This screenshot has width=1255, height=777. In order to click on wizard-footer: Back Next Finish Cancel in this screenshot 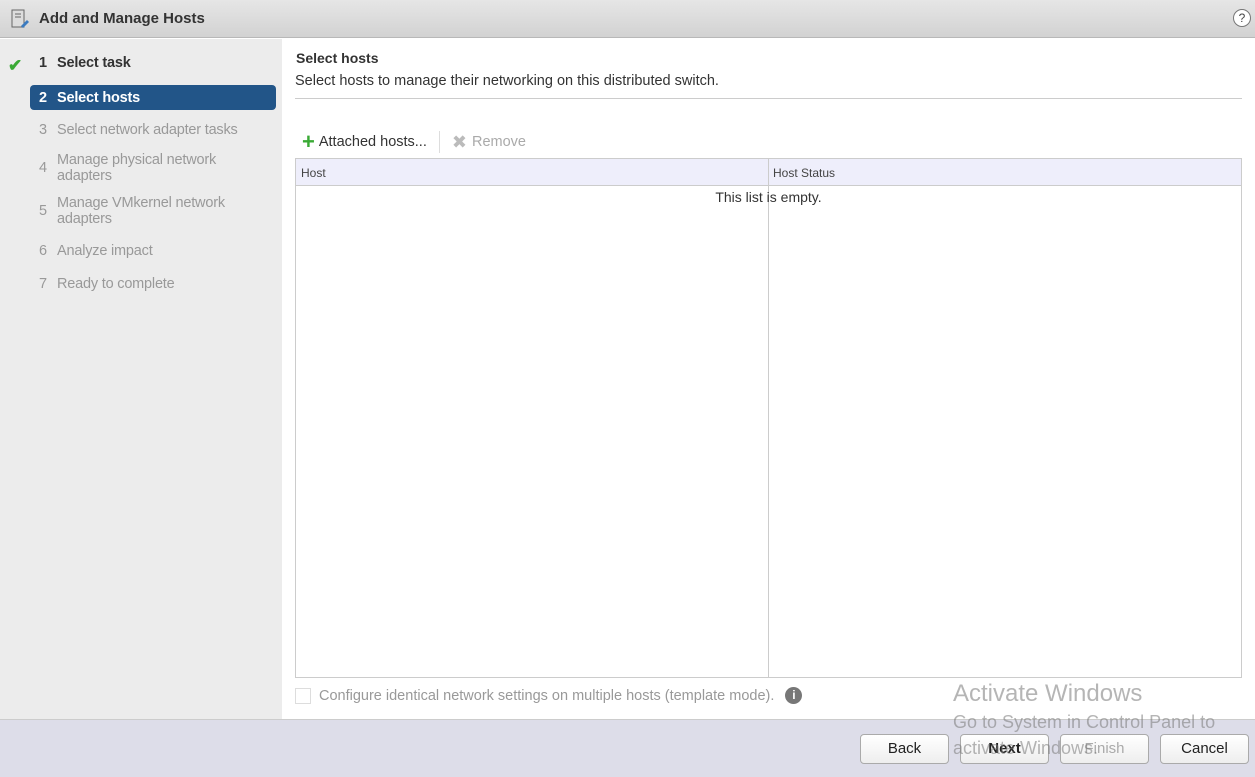, I will do `click(627, 748)`.